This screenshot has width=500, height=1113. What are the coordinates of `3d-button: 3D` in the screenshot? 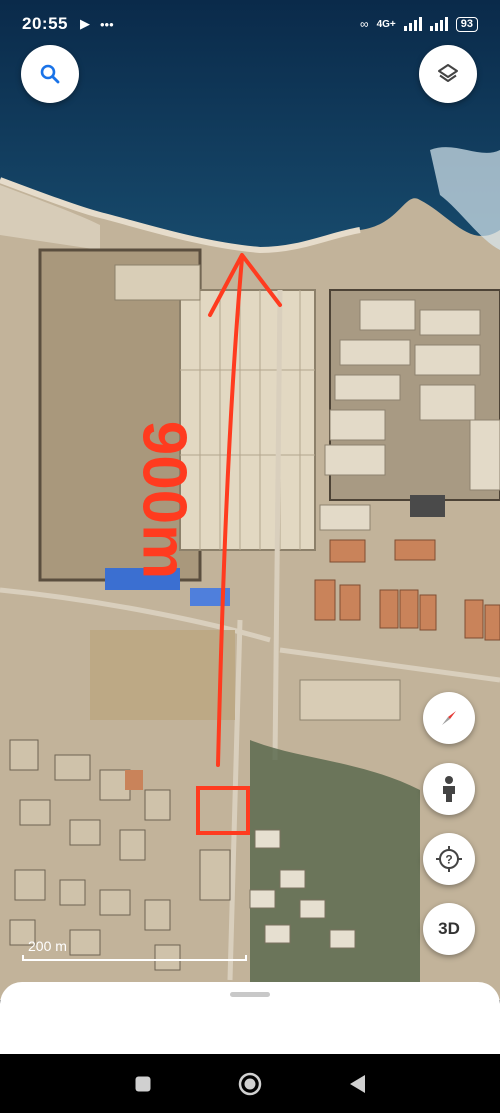 It's located at (449, 929).